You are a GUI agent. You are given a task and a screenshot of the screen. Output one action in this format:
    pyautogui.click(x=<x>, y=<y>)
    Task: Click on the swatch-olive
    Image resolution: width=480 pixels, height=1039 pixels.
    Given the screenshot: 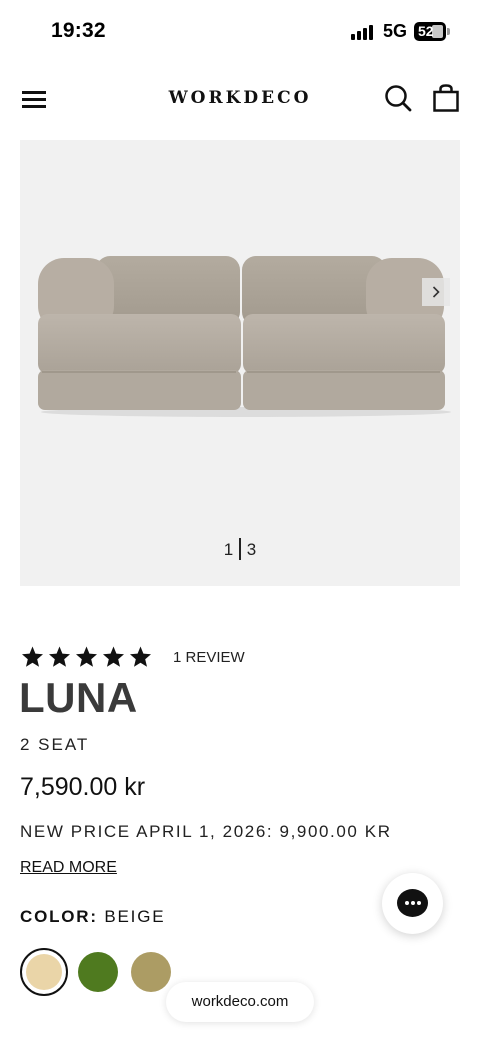 What is the action you would take?
    pyautogui.click(x=151, y=972)
    